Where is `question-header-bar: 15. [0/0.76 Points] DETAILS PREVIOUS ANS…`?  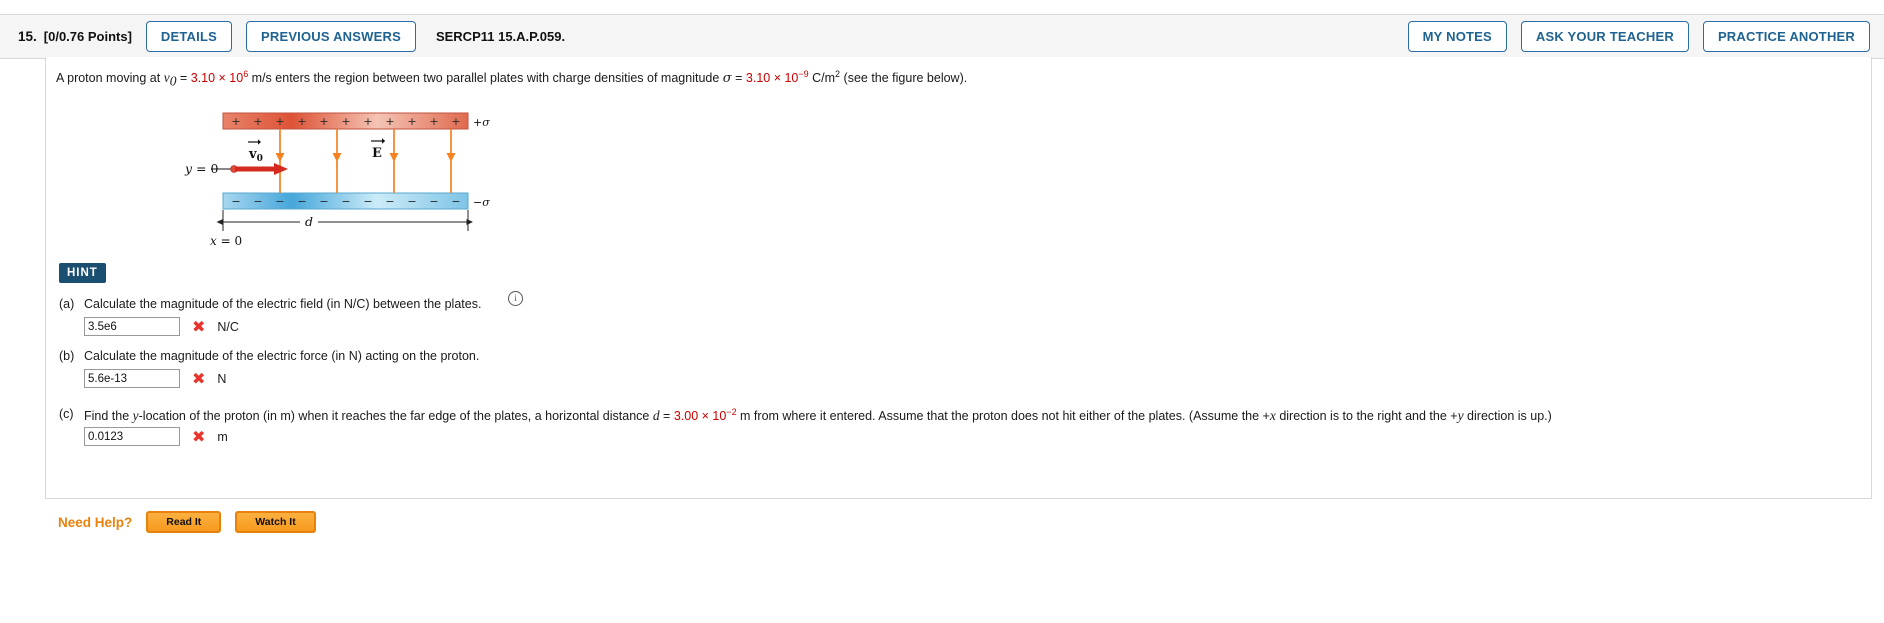
question-header-bar: 15. [0/0.76 Points] DETAILS PREVIOUS ANS… is located at coordinates (942, 36).